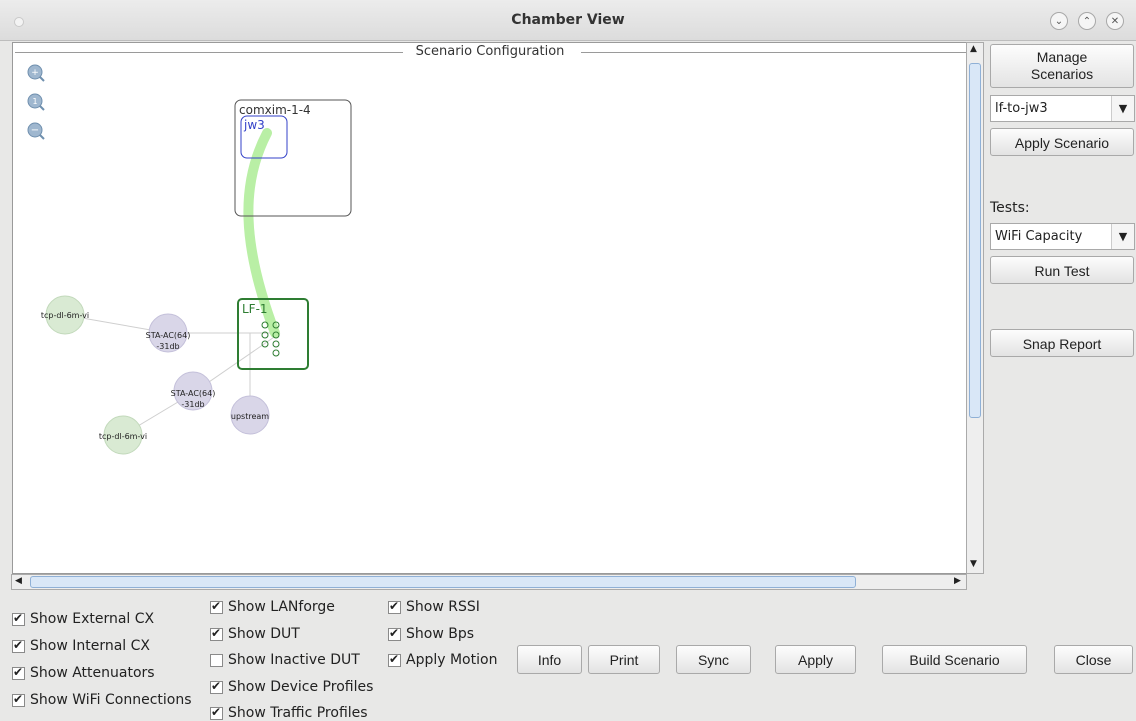 The height and width of the screenshot is (721, 1136). What do you see at coordinates (973, 49) in the screenshot?
I see `scroll-up-icon: ▲` at bounding box center [973, 49].